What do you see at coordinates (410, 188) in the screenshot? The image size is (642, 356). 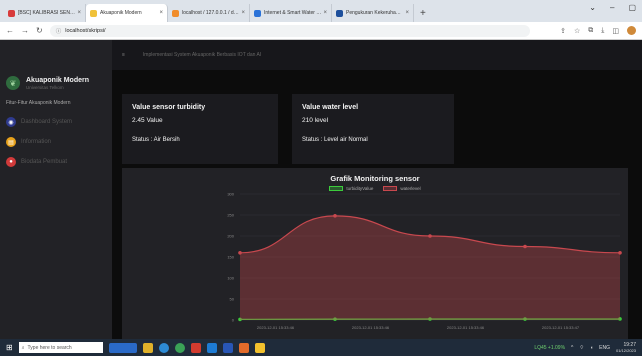 I see `legend-label: waterlevel` at bounding box center [410, 188].